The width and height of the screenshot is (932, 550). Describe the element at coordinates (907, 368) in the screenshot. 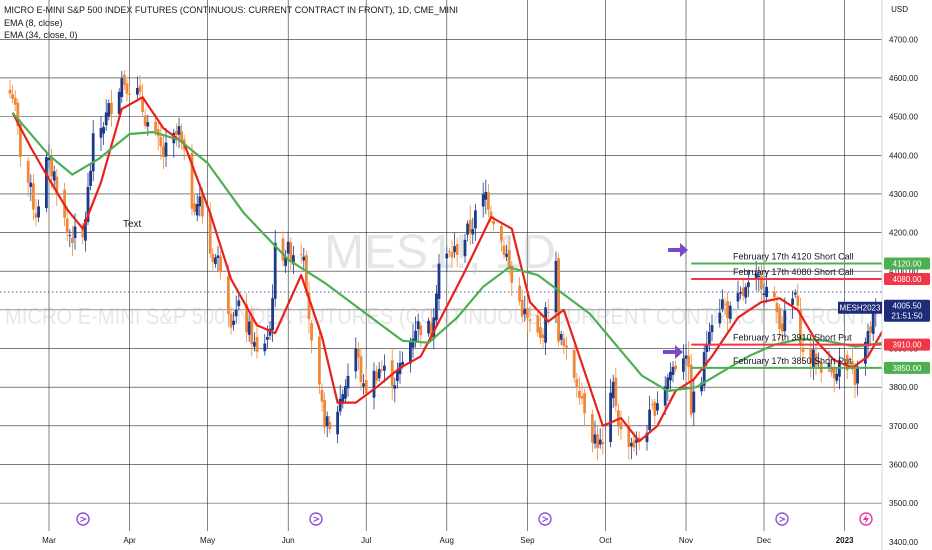

I see `price-tag-label: 3850.00` at that location.